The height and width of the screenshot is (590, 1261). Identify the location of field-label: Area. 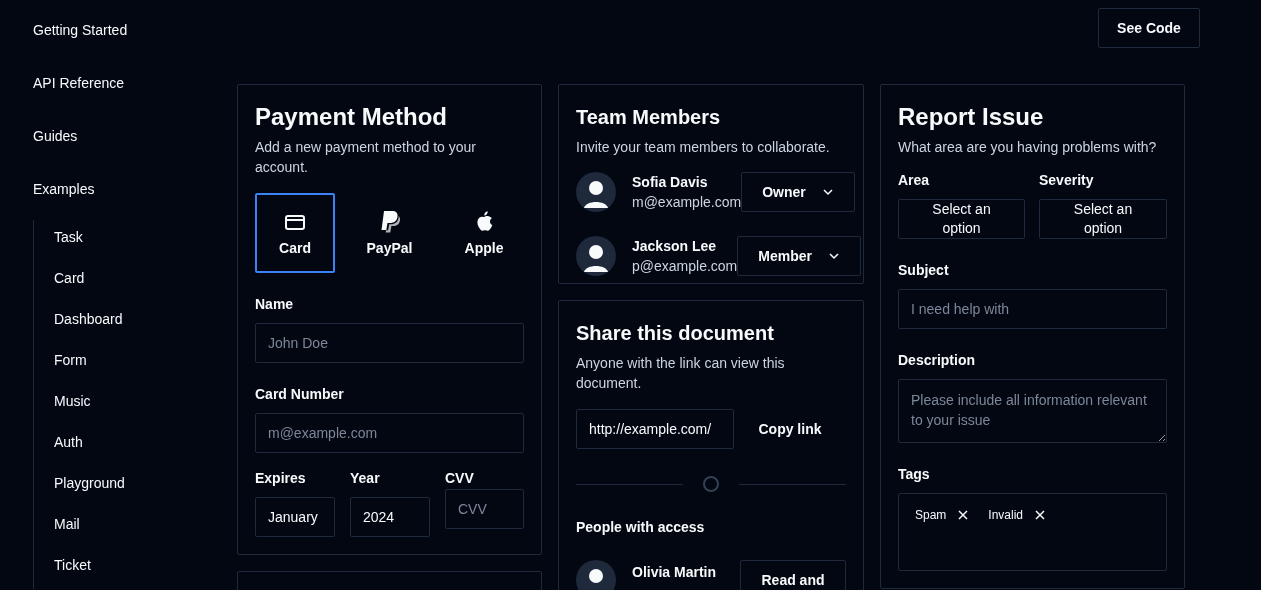
(914, 180).